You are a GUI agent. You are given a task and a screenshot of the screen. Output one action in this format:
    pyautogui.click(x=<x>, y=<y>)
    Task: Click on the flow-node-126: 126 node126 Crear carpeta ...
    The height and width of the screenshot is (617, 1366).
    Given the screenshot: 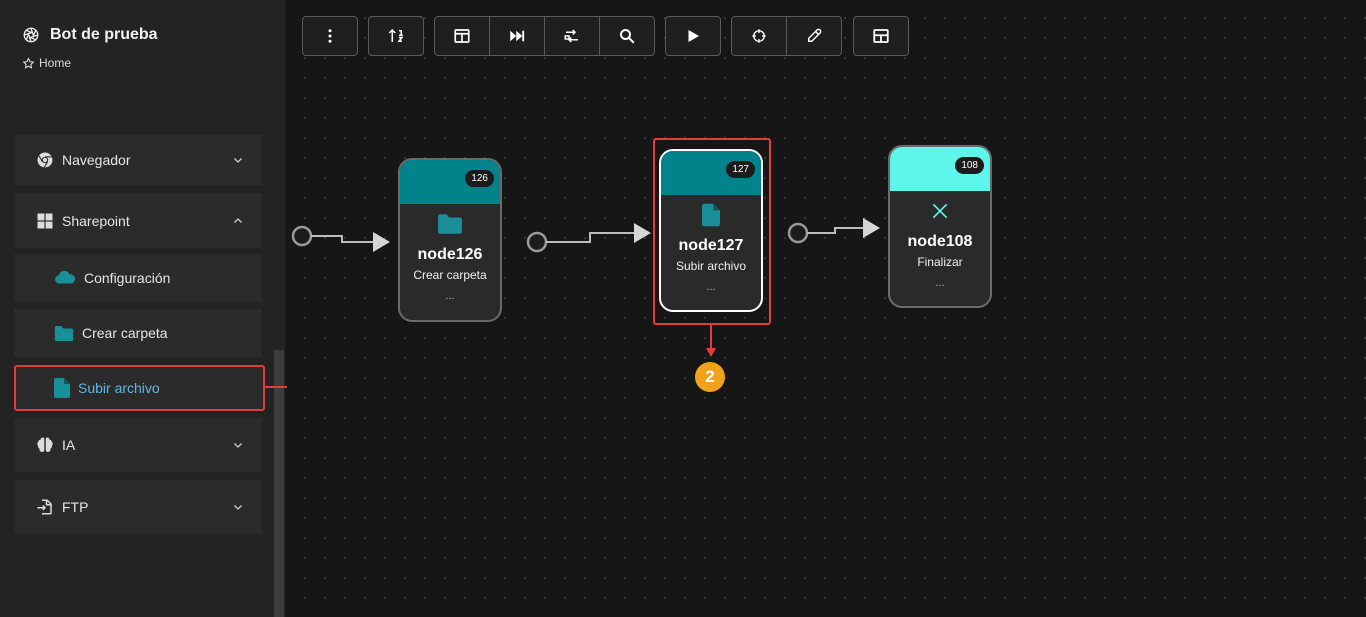 What is the action you would take?
    pyautogui.click(x=450, y=240)
    